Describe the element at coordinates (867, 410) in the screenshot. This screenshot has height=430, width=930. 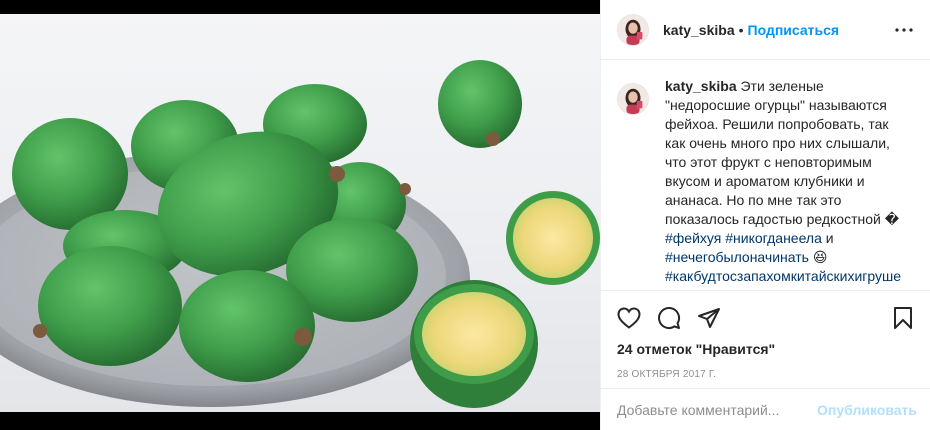
I see `publish-button: Опубликовать` at that location.